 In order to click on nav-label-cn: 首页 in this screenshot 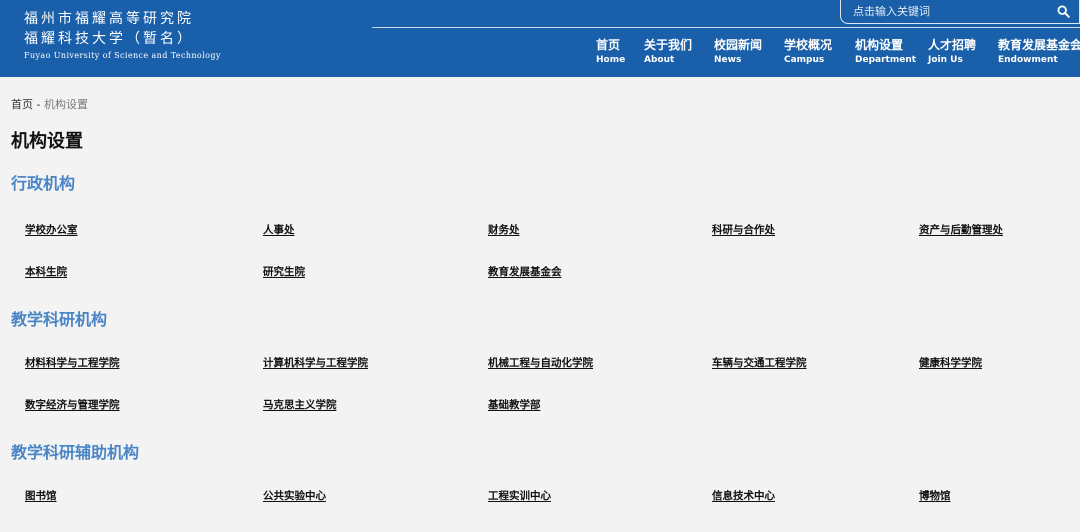, I will do `click(608, 45)`.